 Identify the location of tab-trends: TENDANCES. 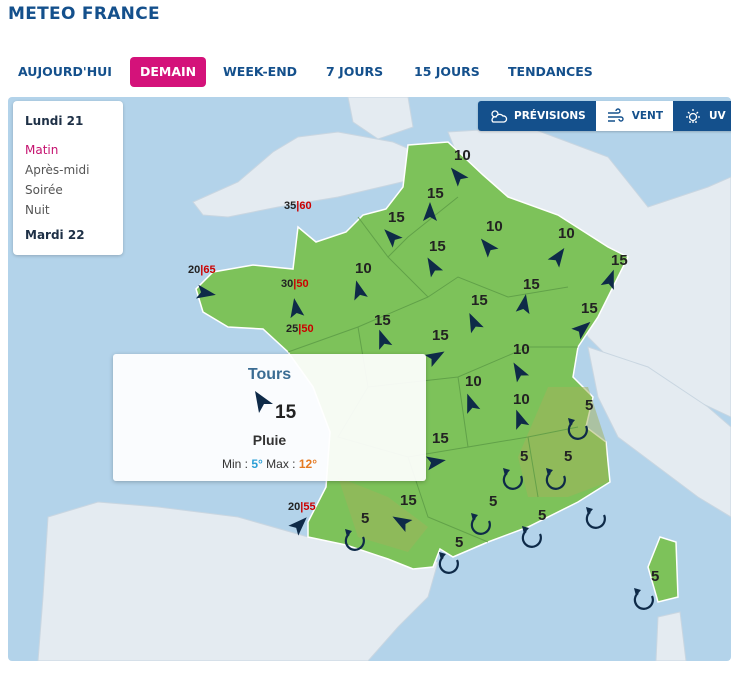
(550, 72).